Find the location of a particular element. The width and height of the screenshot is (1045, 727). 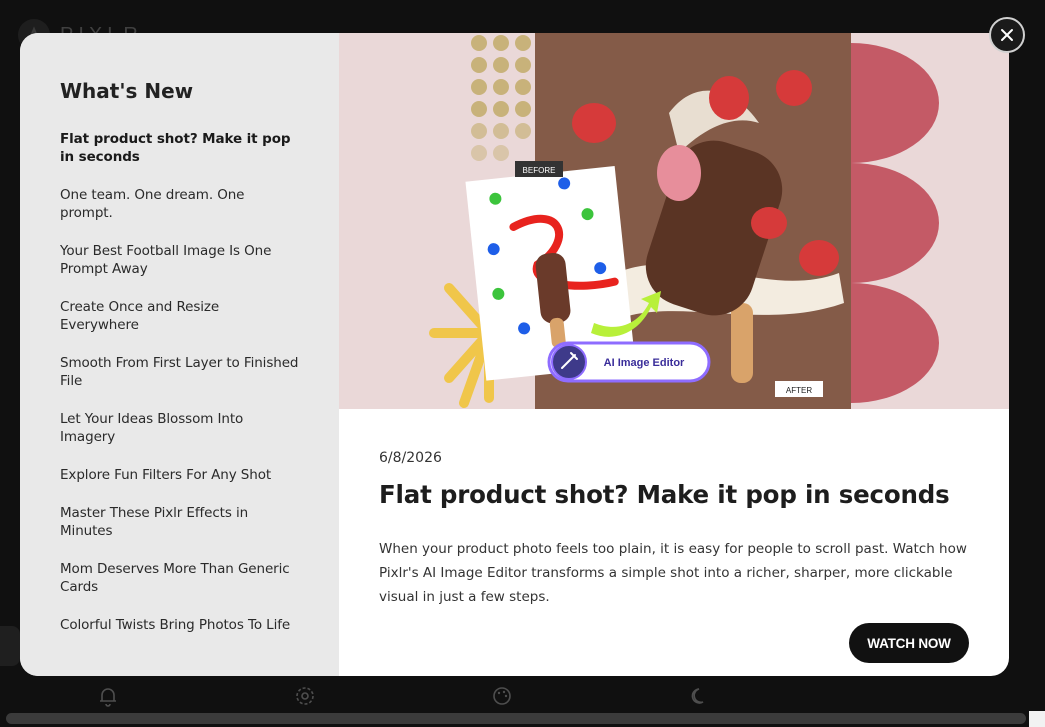

ai-badge-label: AI Image Editor is located at coordinates (644, 363).